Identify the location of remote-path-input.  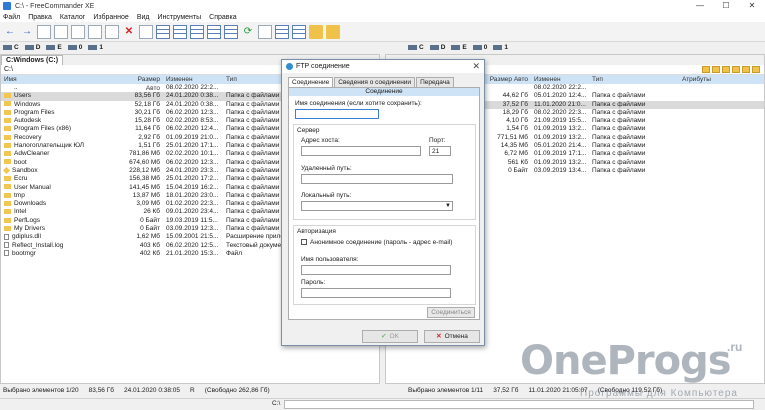
(377, 179).